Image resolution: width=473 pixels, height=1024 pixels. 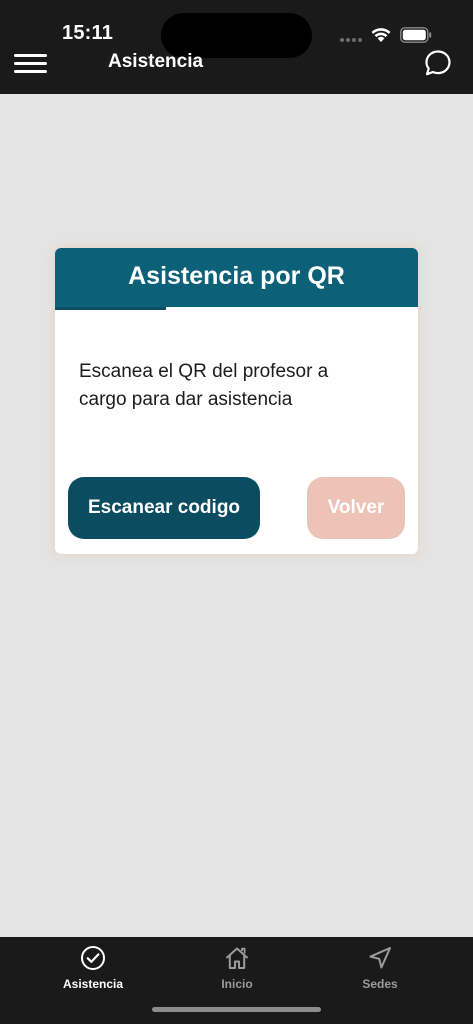 What do you see at coordinates (356, 508) in the screenshot?
I see `back-button: Volver` at bounding box center [356, 508].